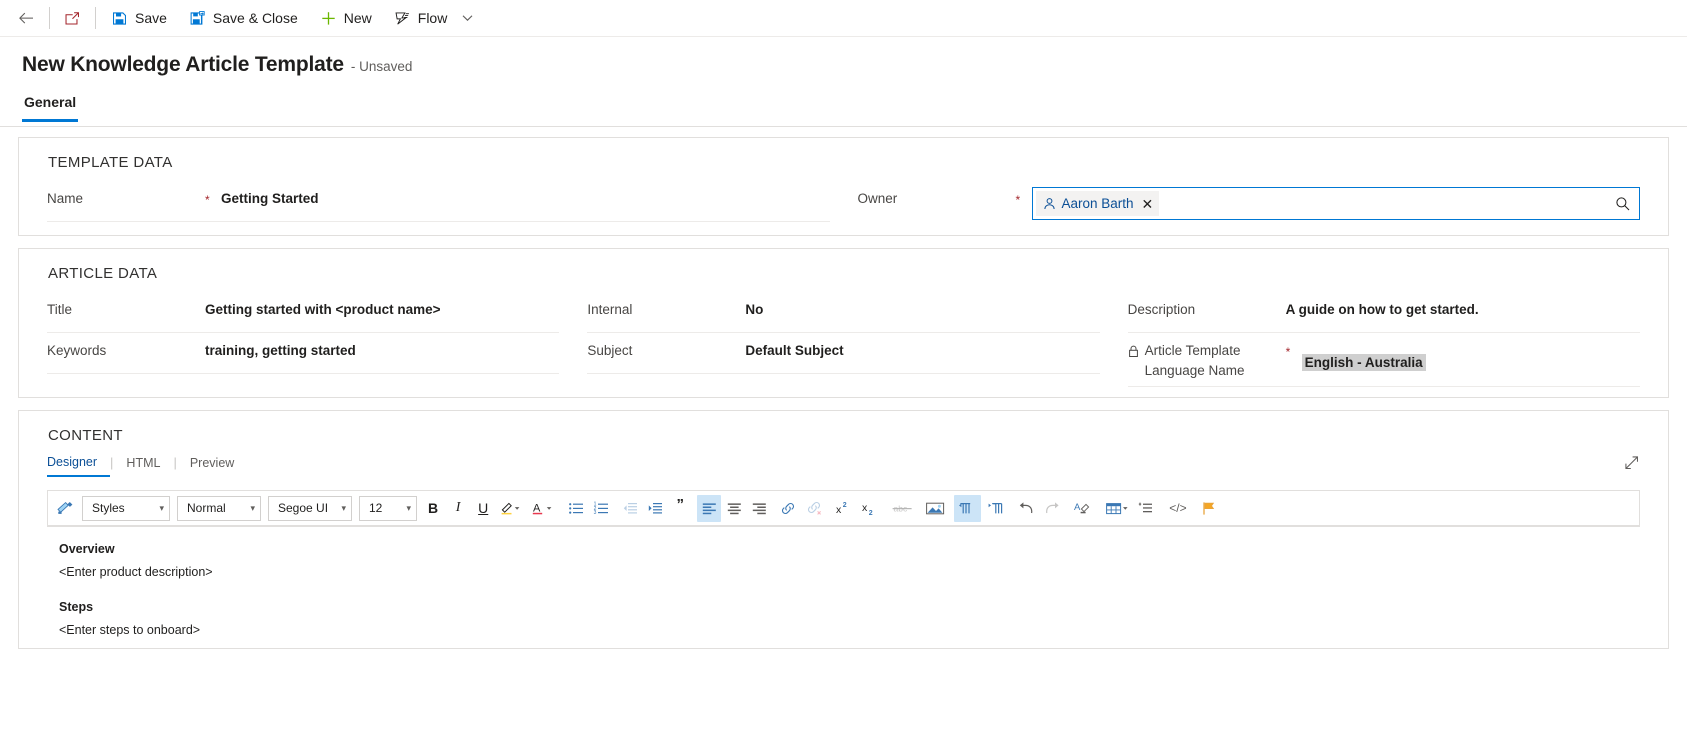 This screenshot has height=753, width=1687. What do you see at coordinates (968, 508) in the screenshot?
I see `left-to-right-button` at bounding box center [968, 508].